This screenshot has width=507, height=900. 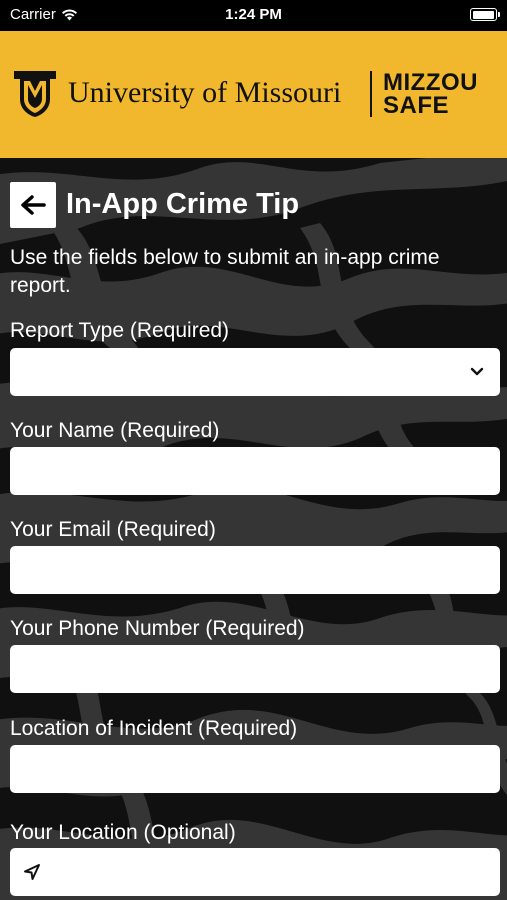 What do you see at coordinates (120, 330) in the screenshot?
I see `report-type-label: Report Type (Required)` at bounding box center [120, 330].